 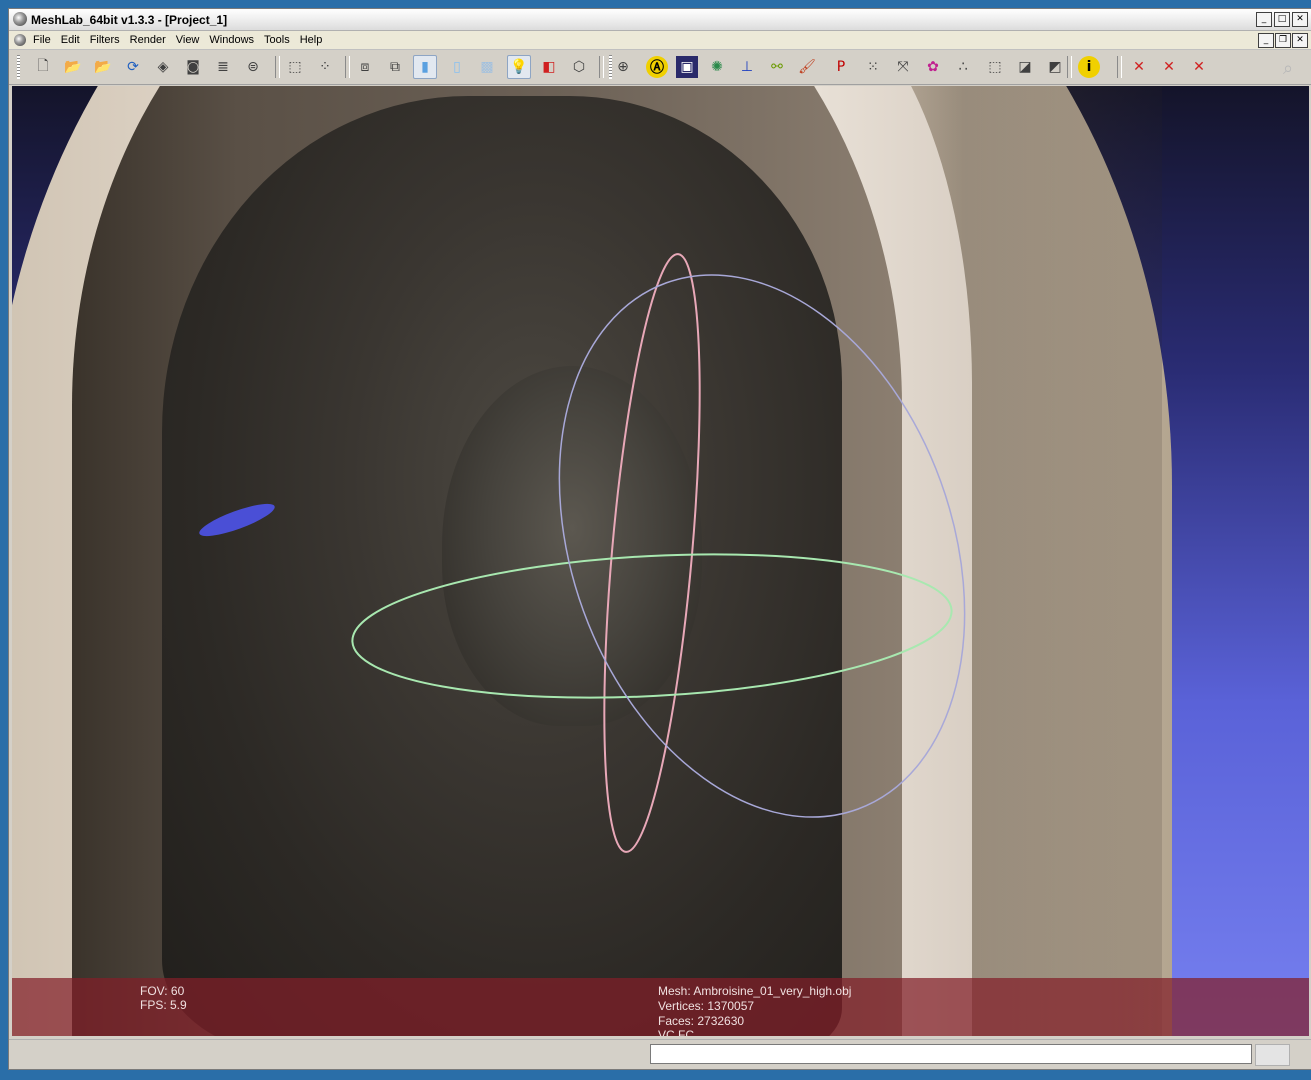 I want to click on title-bar: MeshLab_64bit v1.3.3 - [Project_1] _ □ ✕, so click(x=660, y=20).